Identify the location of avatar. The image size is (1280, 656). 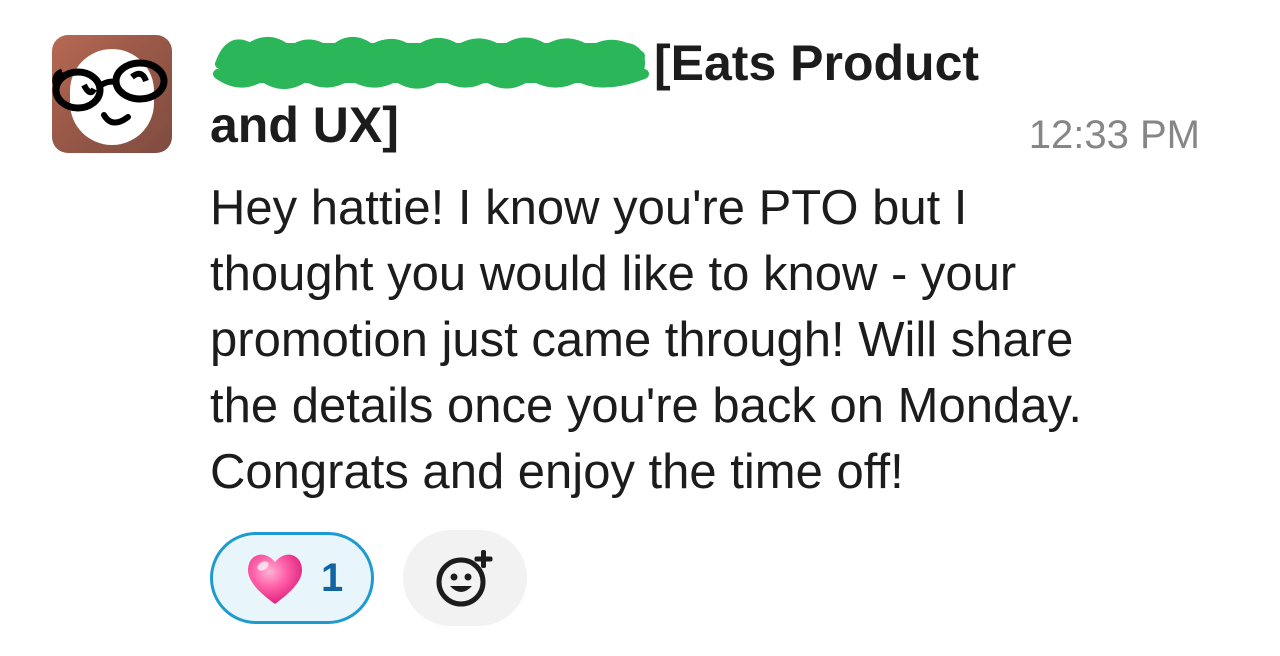
(112, 94).